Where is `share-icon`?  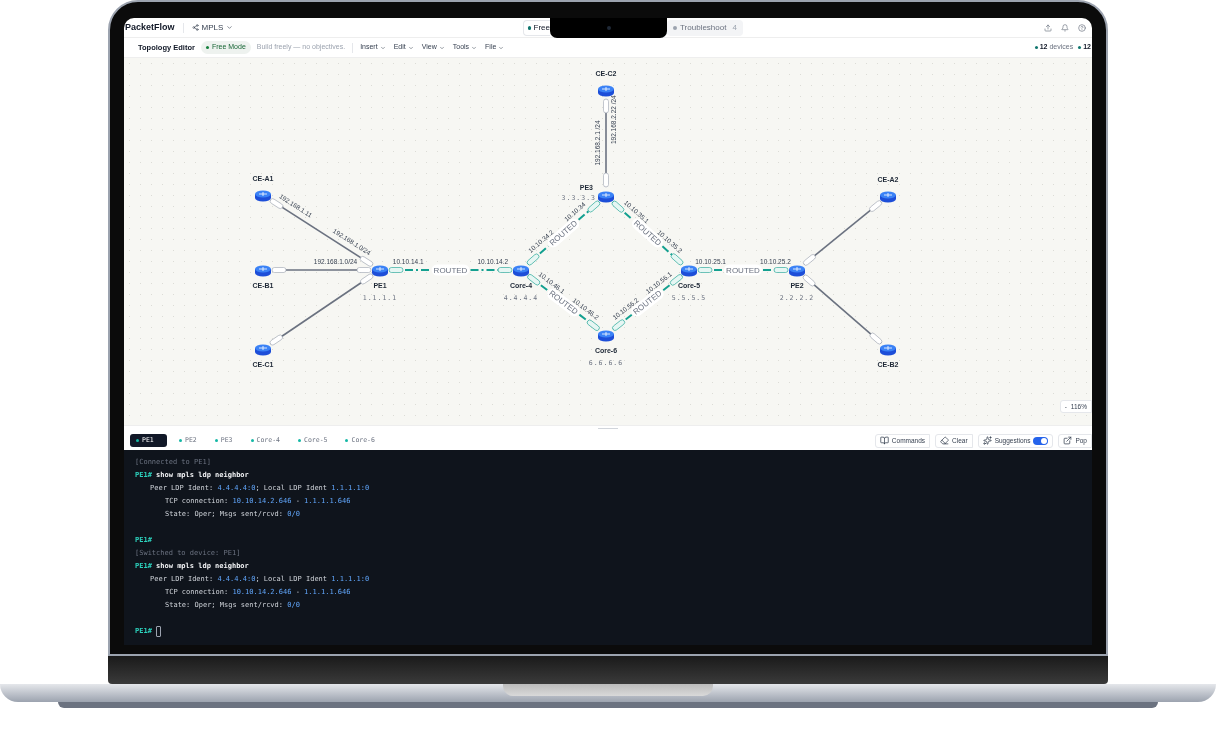
share-icon is located at coordinates (195, 27).